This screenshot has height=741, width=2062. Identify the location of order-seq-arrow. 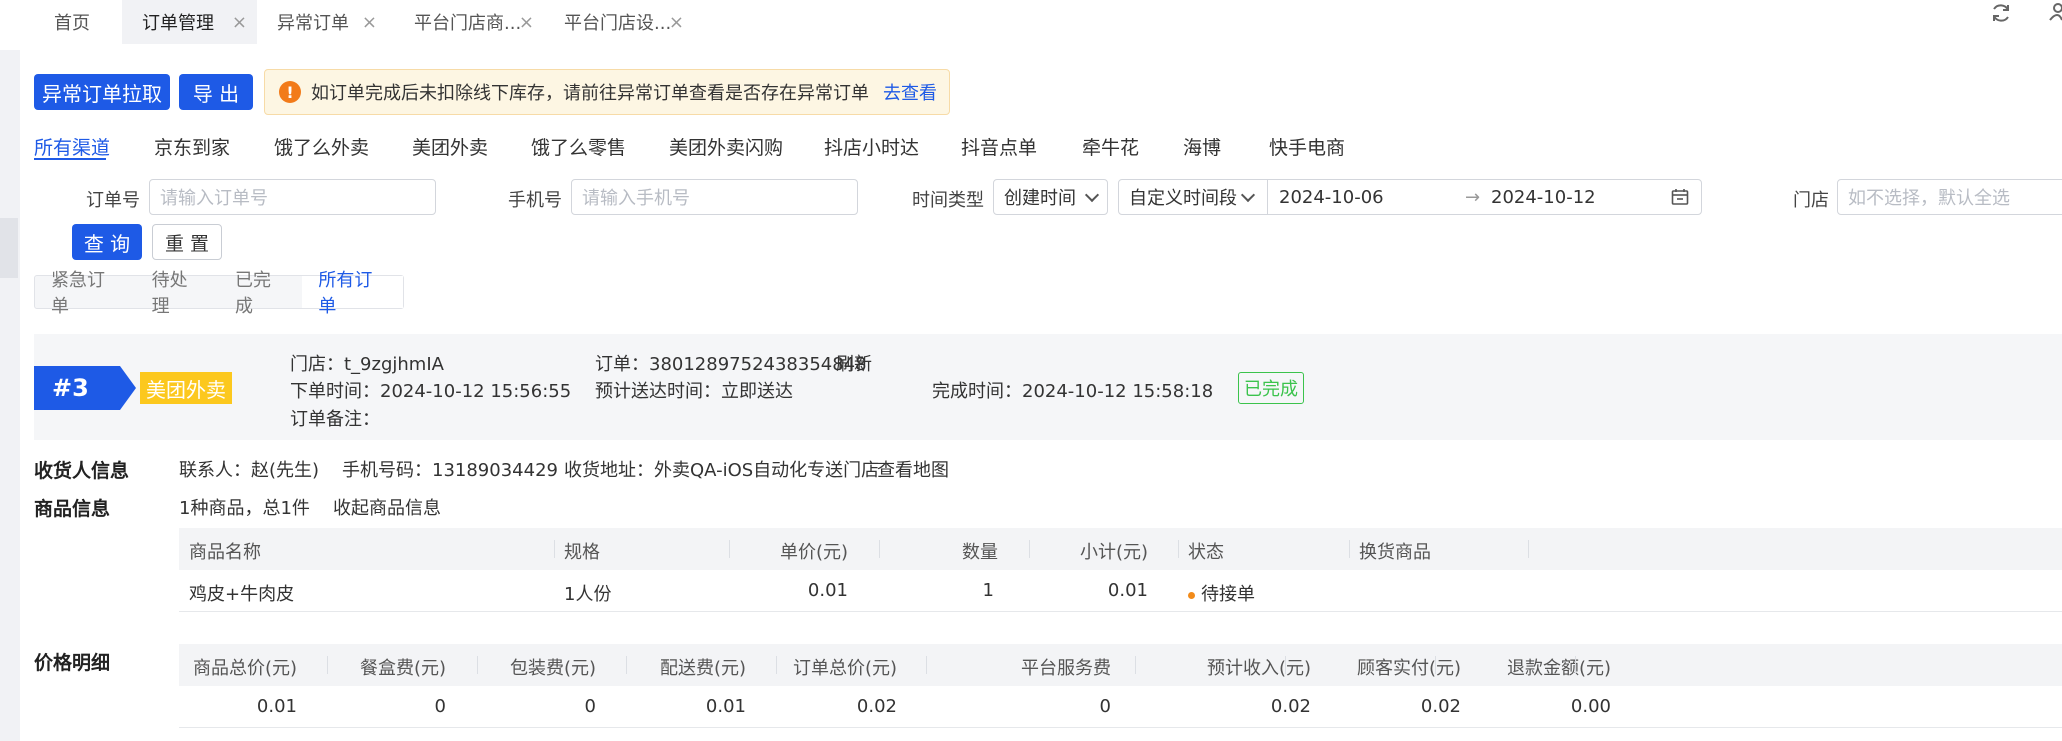
(128, 388).